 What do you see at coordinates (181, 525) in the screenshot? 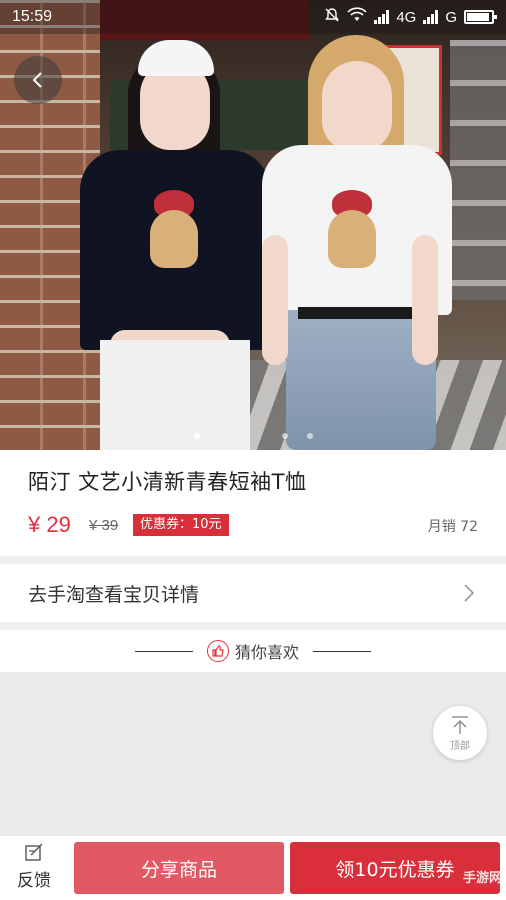
I see `coupon-badge: 优惠券：10元` at bounding box center [181, 525].